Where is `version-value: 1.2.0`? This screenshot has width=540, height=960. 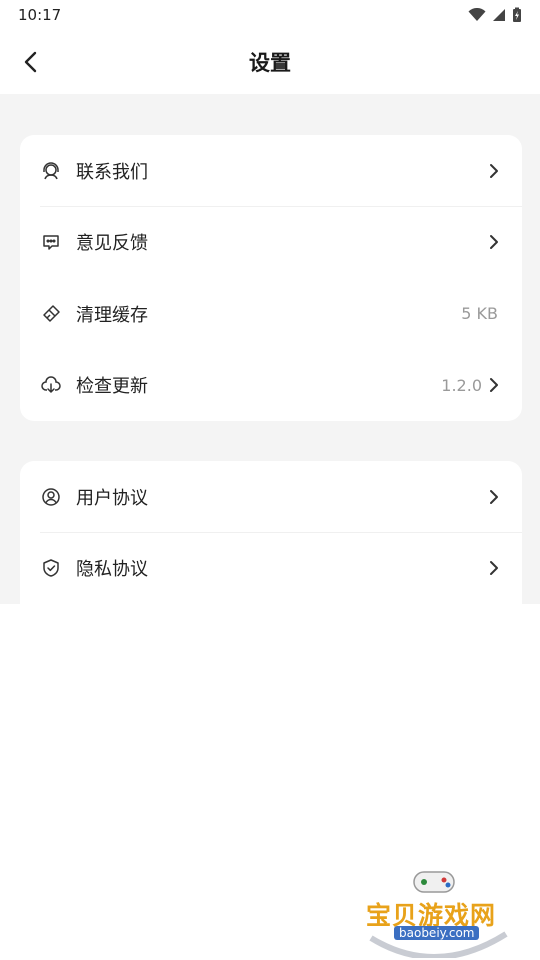 version-value: 1.2.0 is located at coordinates (461, 385).